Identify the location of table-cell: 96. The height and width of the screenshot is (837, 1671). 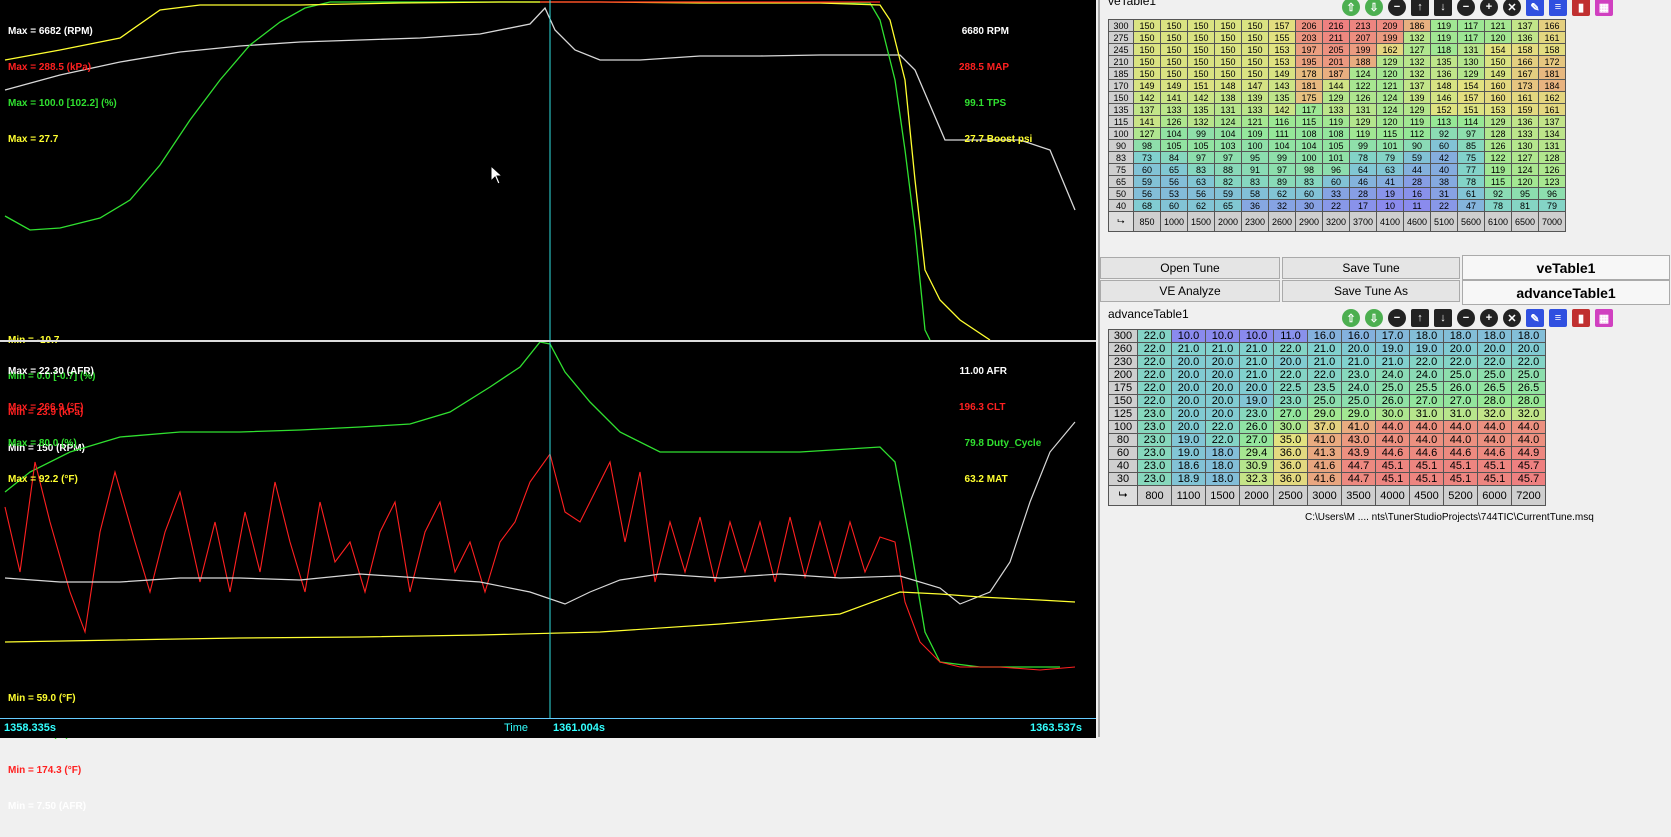
(1336, 169).